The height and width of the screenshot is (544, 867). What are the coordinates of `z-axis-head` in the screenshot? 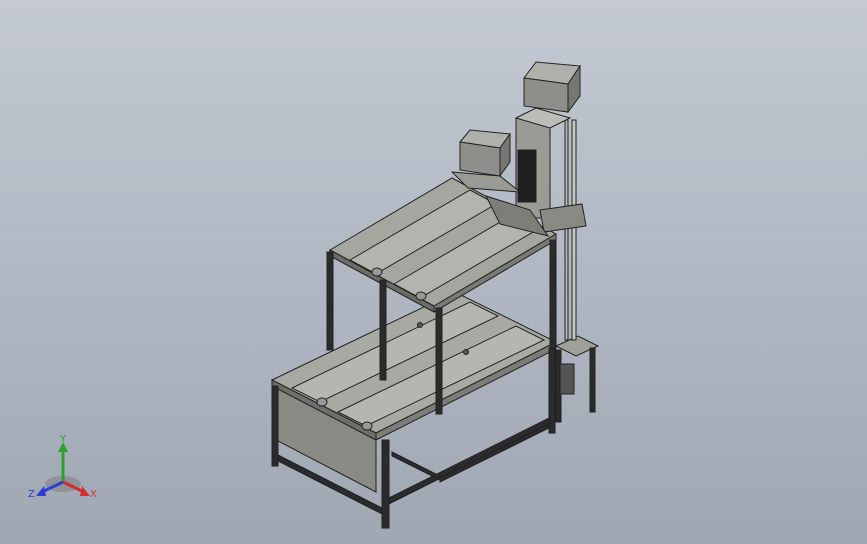 It's located at (41, 491).